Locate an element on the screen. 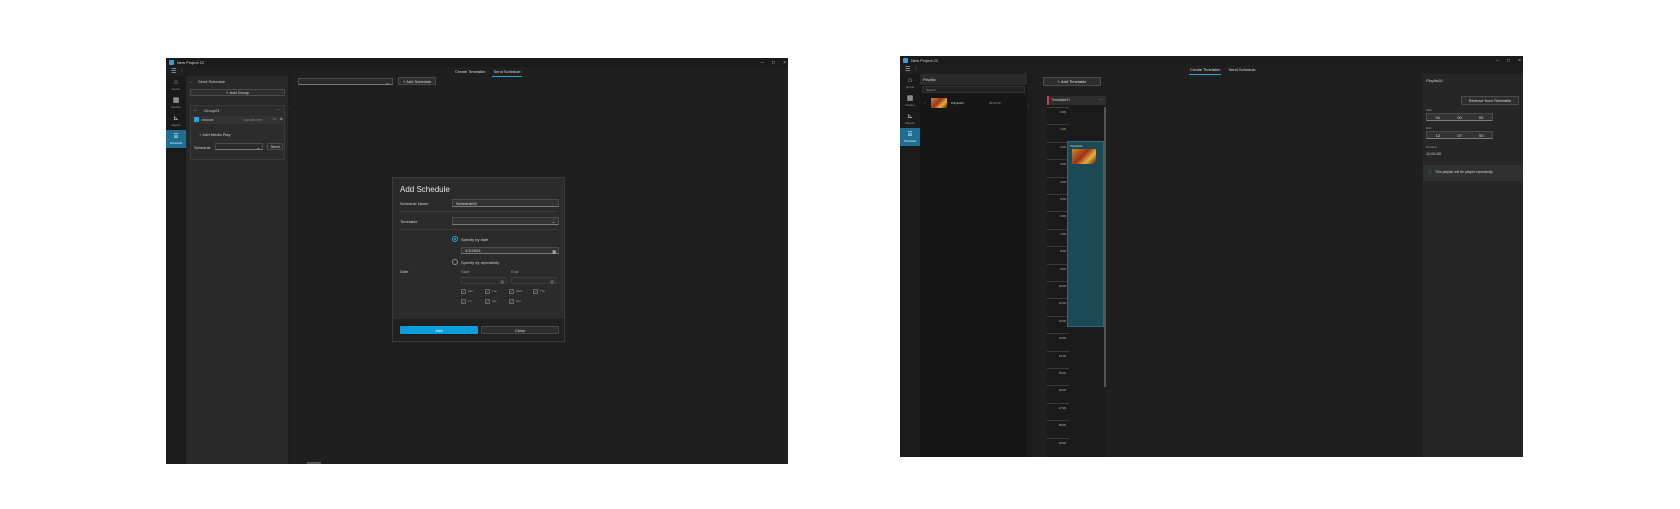 The width and height of the screenshot is (1680, 509). rail-label: Schedule is located at coordinates (176, 143).